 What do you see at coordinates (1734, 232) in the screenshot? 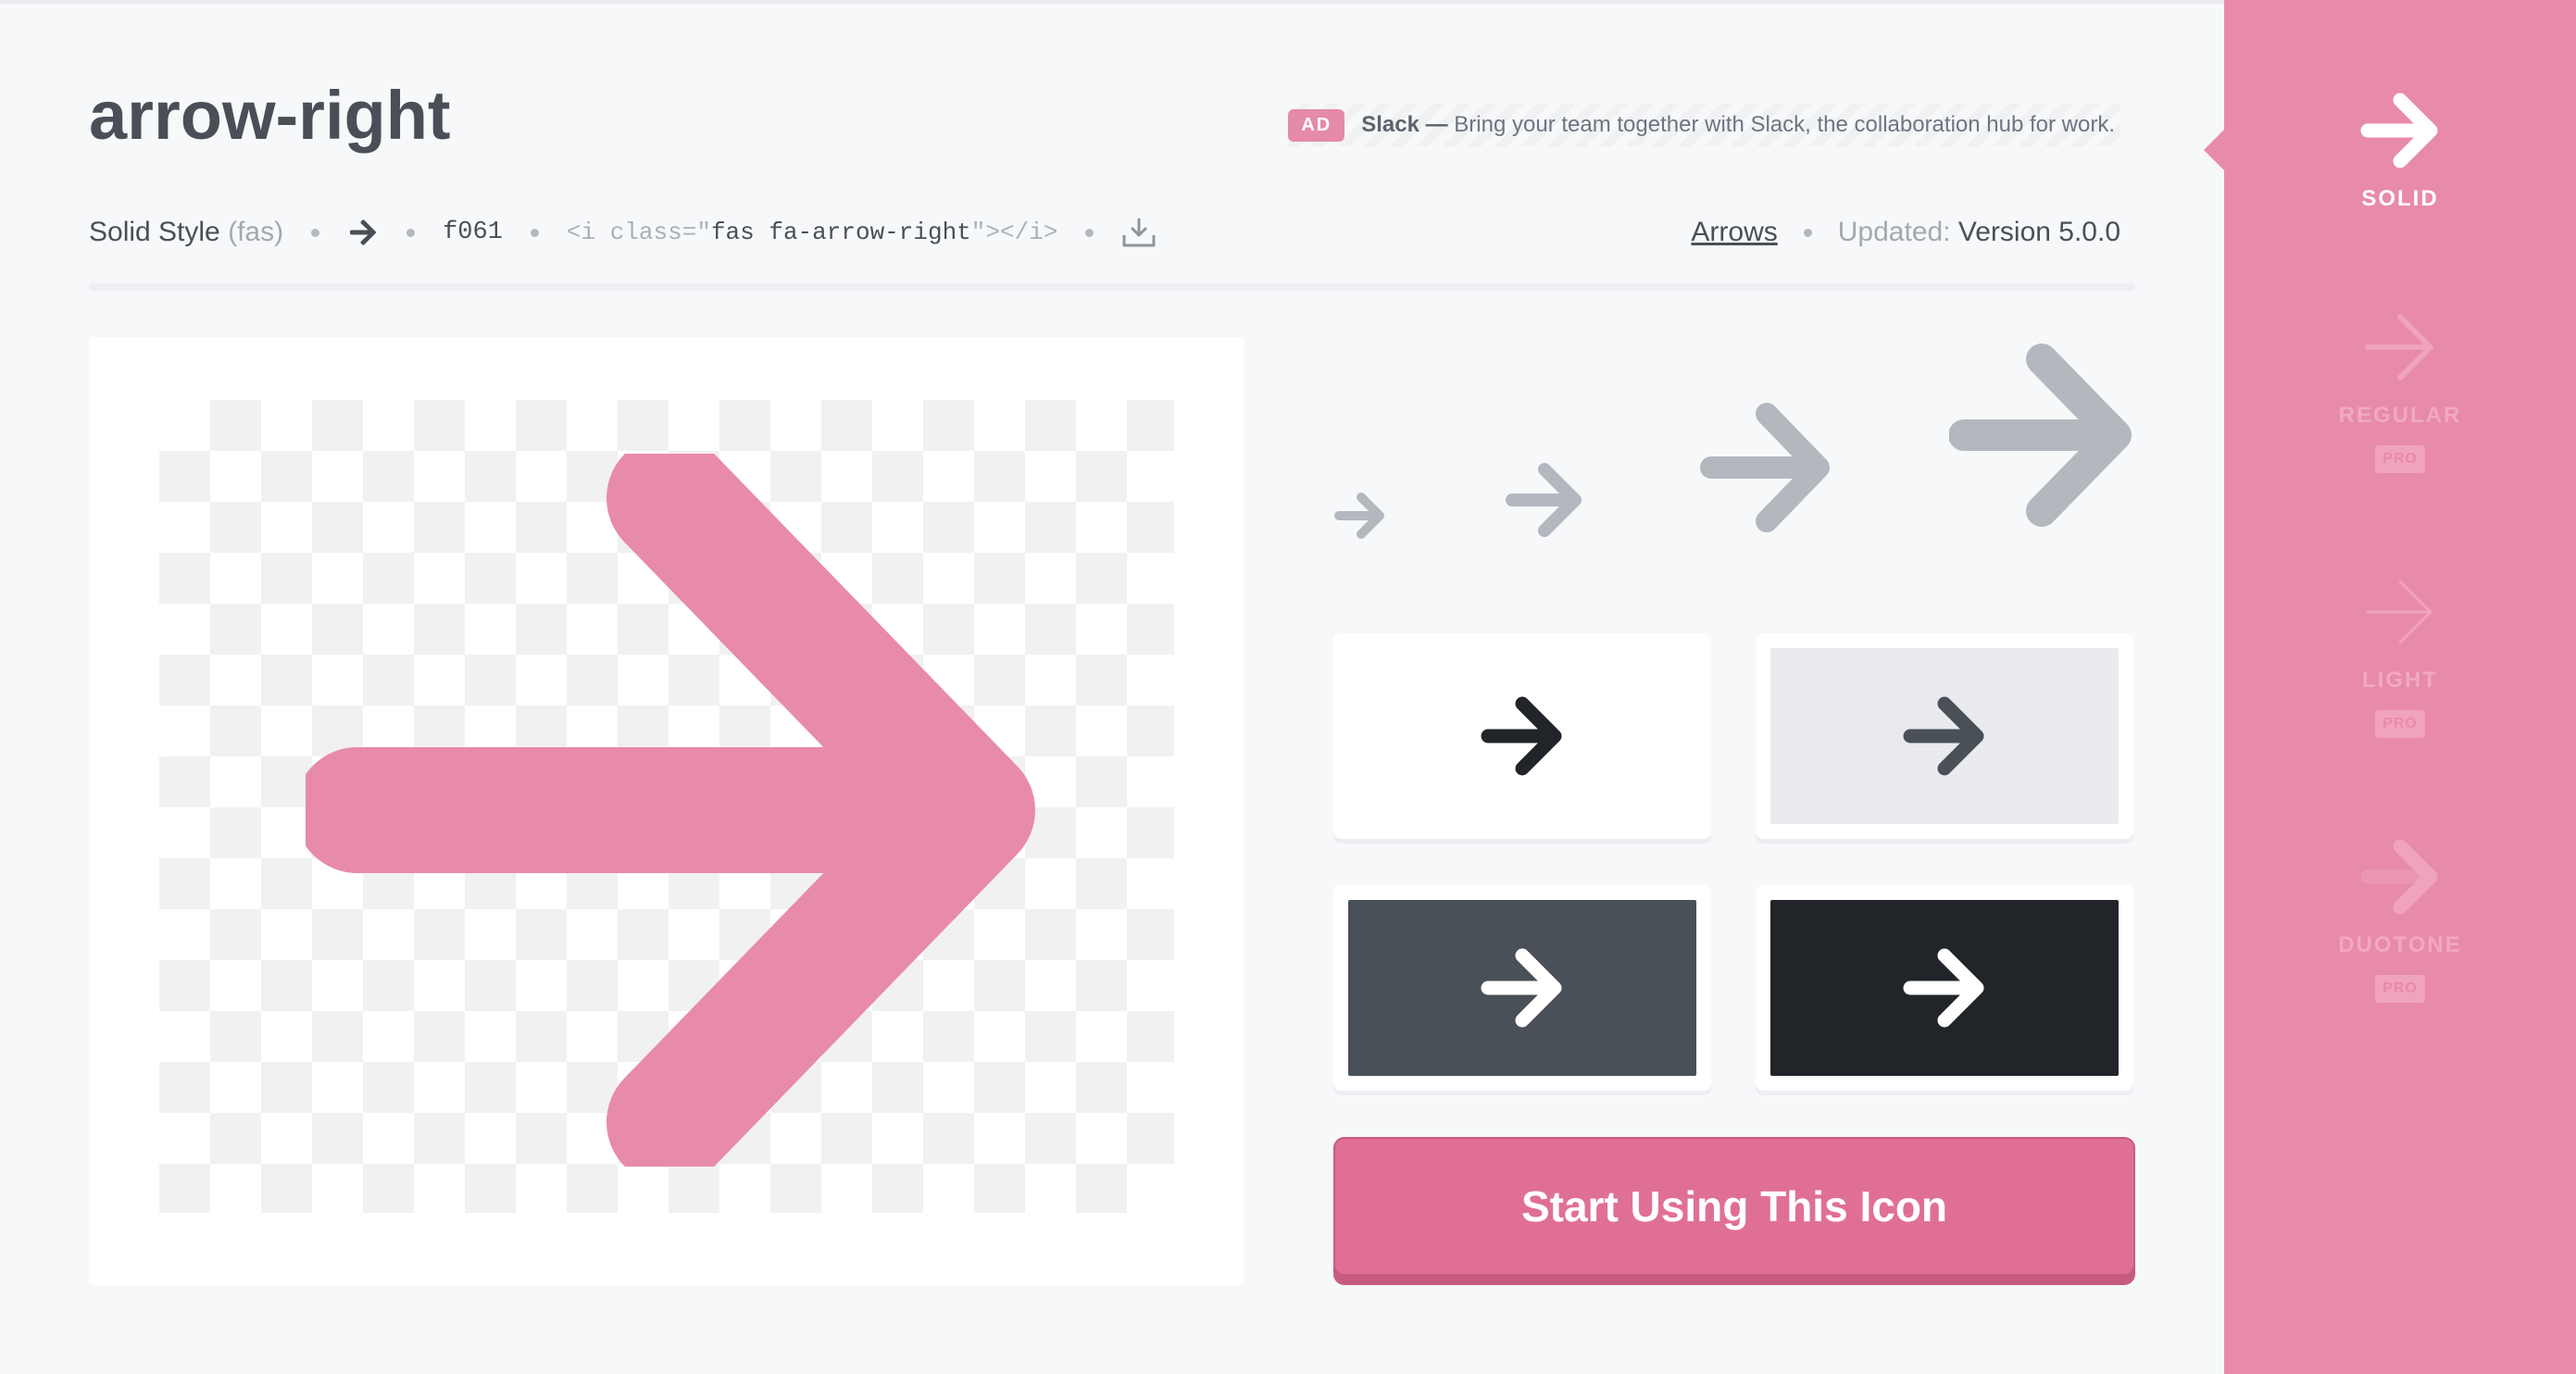
I see `category-link: Arrows` at bounding box center [1734, 232].